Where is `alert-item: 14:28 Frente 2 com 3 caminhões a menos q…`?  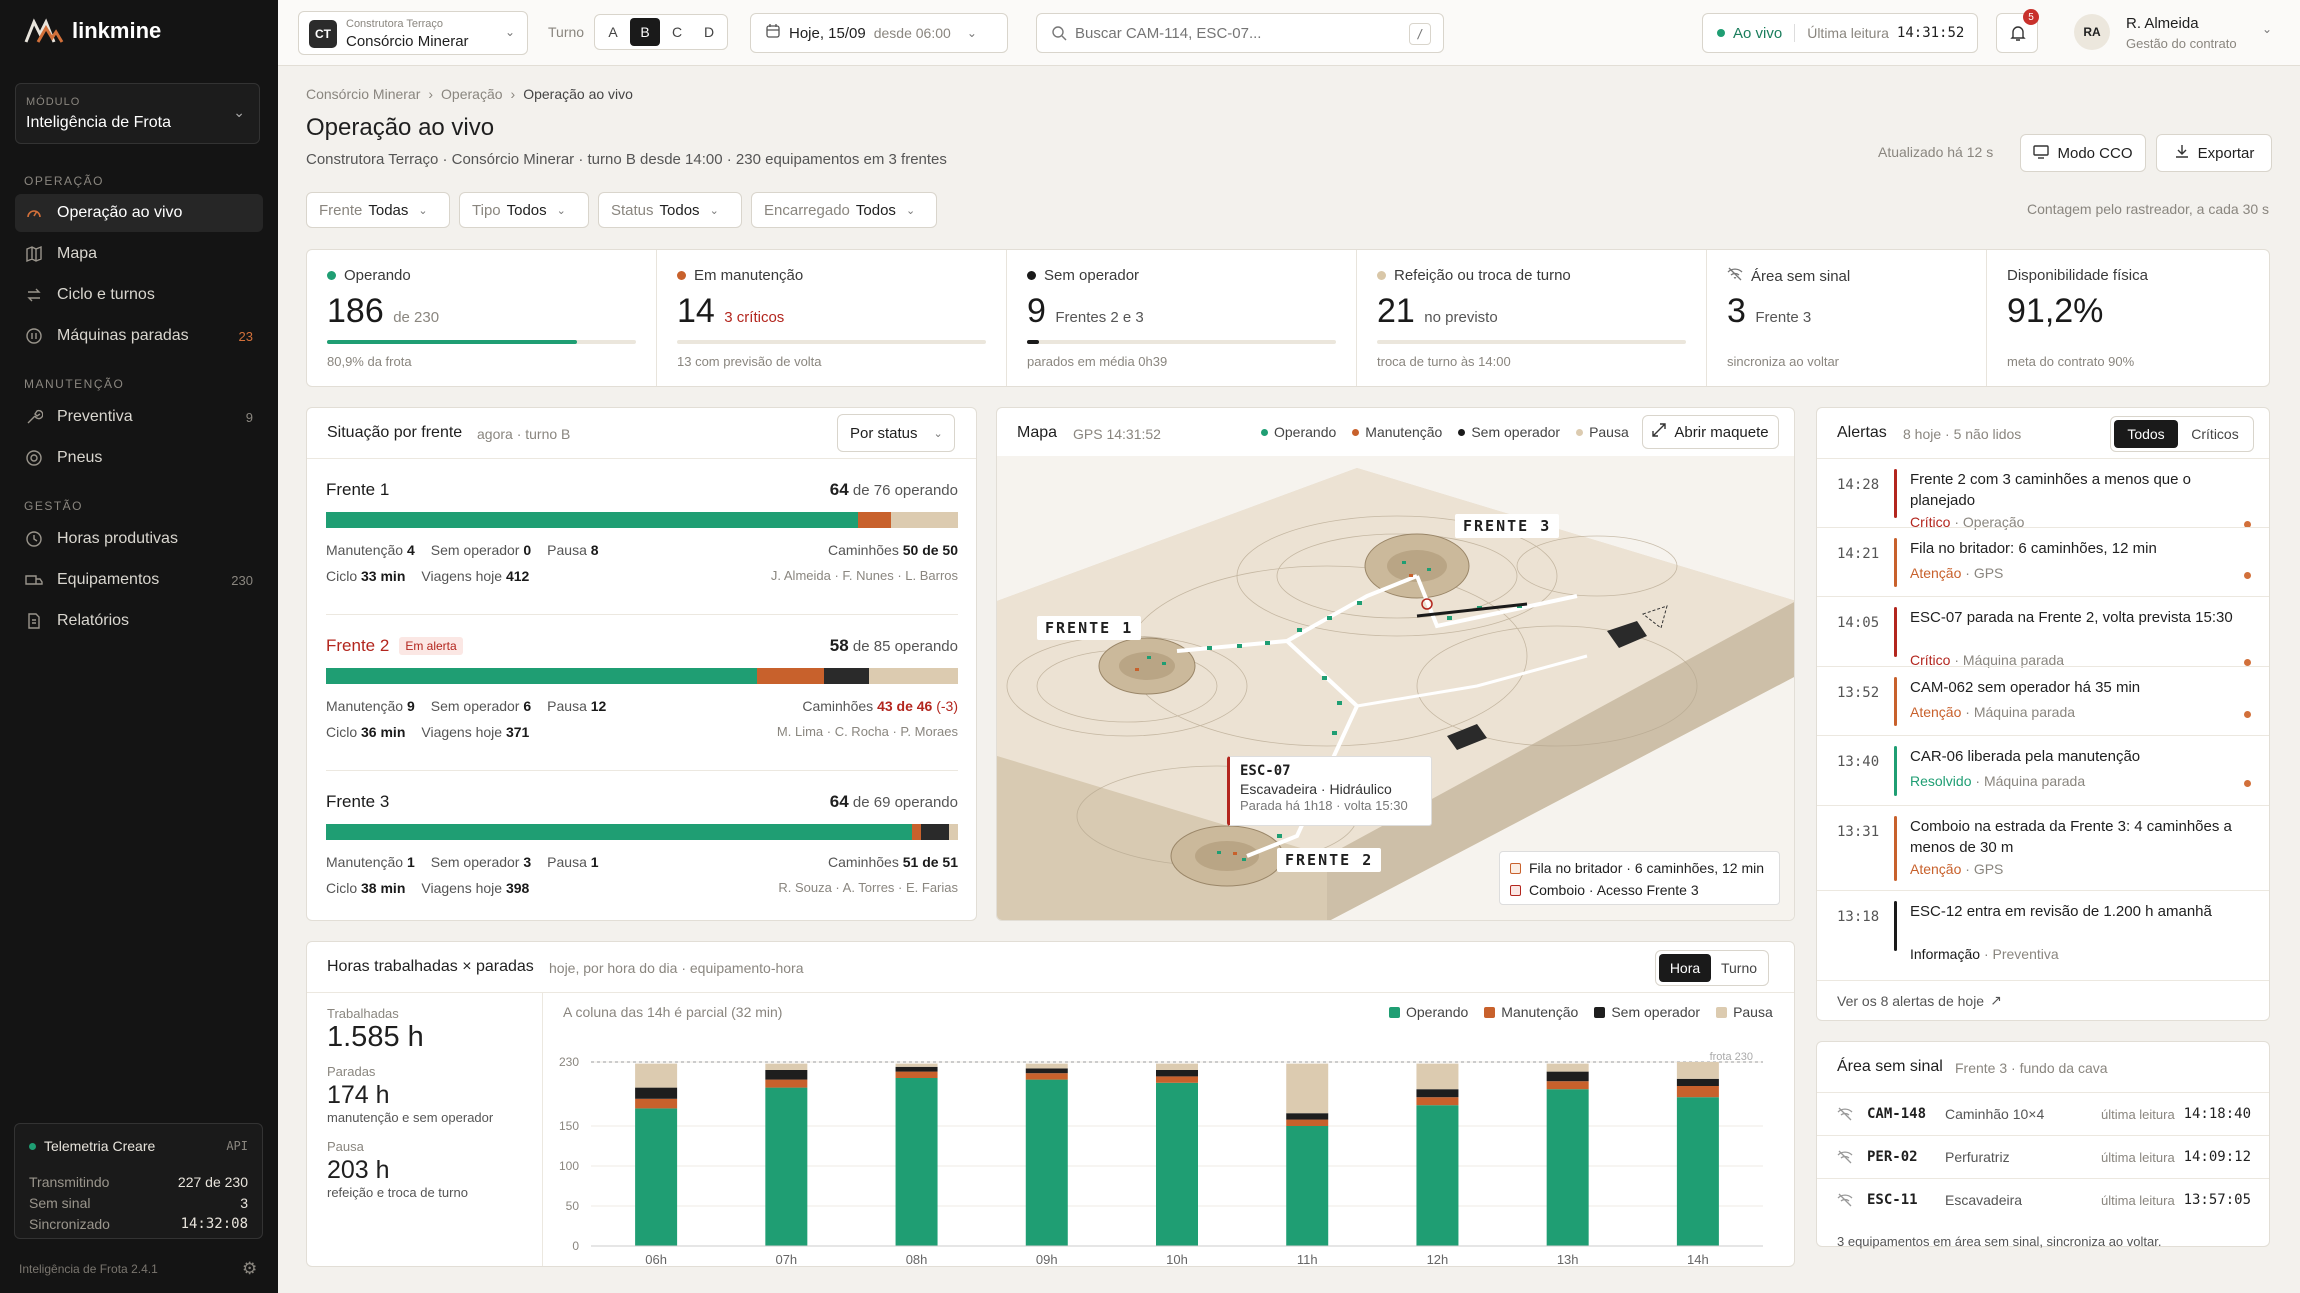 alert-item: 14:28 Frente 2 com 3 caminhões a menos q… is located at coordinates (2043, 494).